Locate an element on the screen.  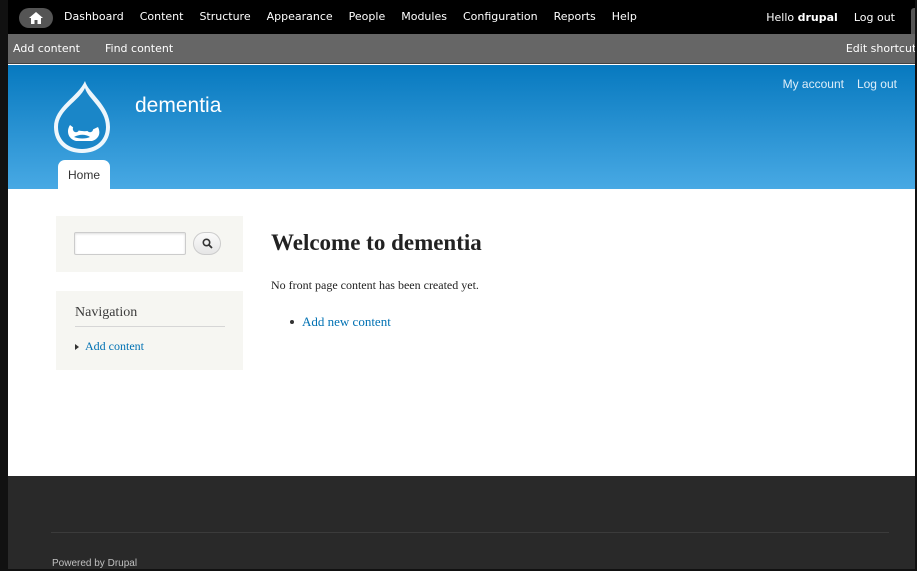
add-new-content-link: Add new content is located at coordinates (346, 322).